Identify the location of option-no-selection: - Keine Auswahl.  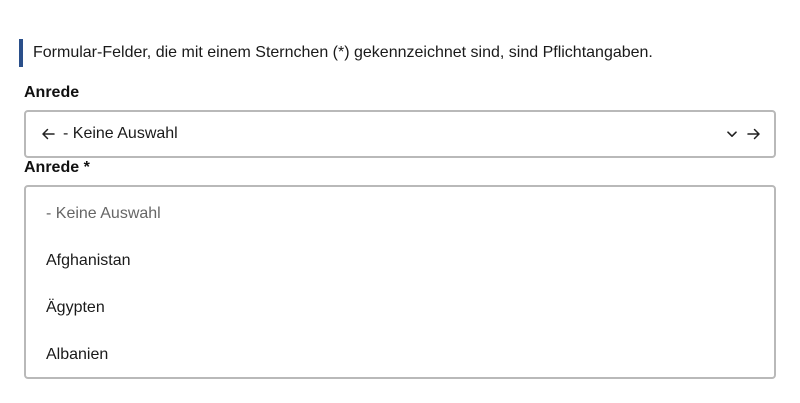
(400, 213).